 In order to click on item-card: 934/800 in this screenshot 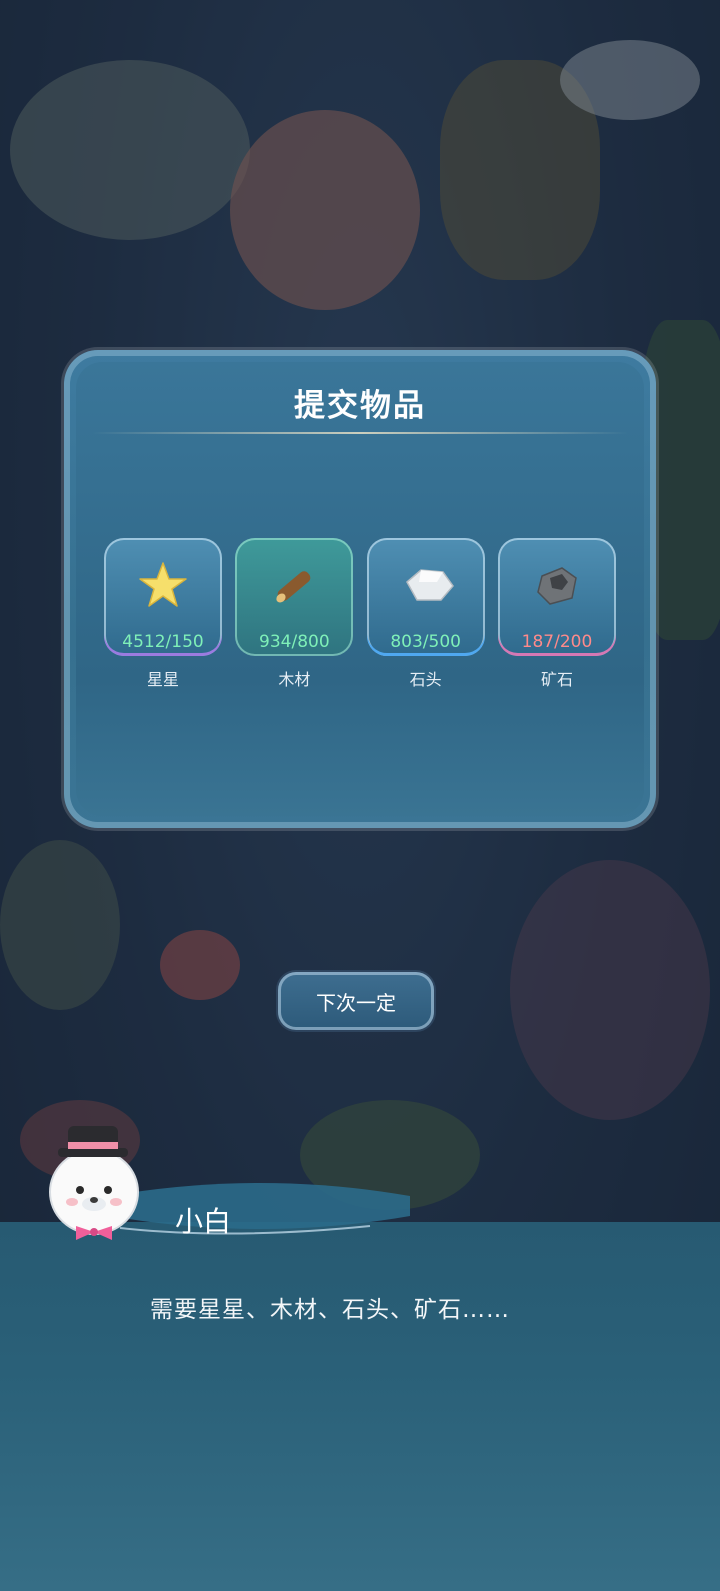, I will do `click(294, 597)`.